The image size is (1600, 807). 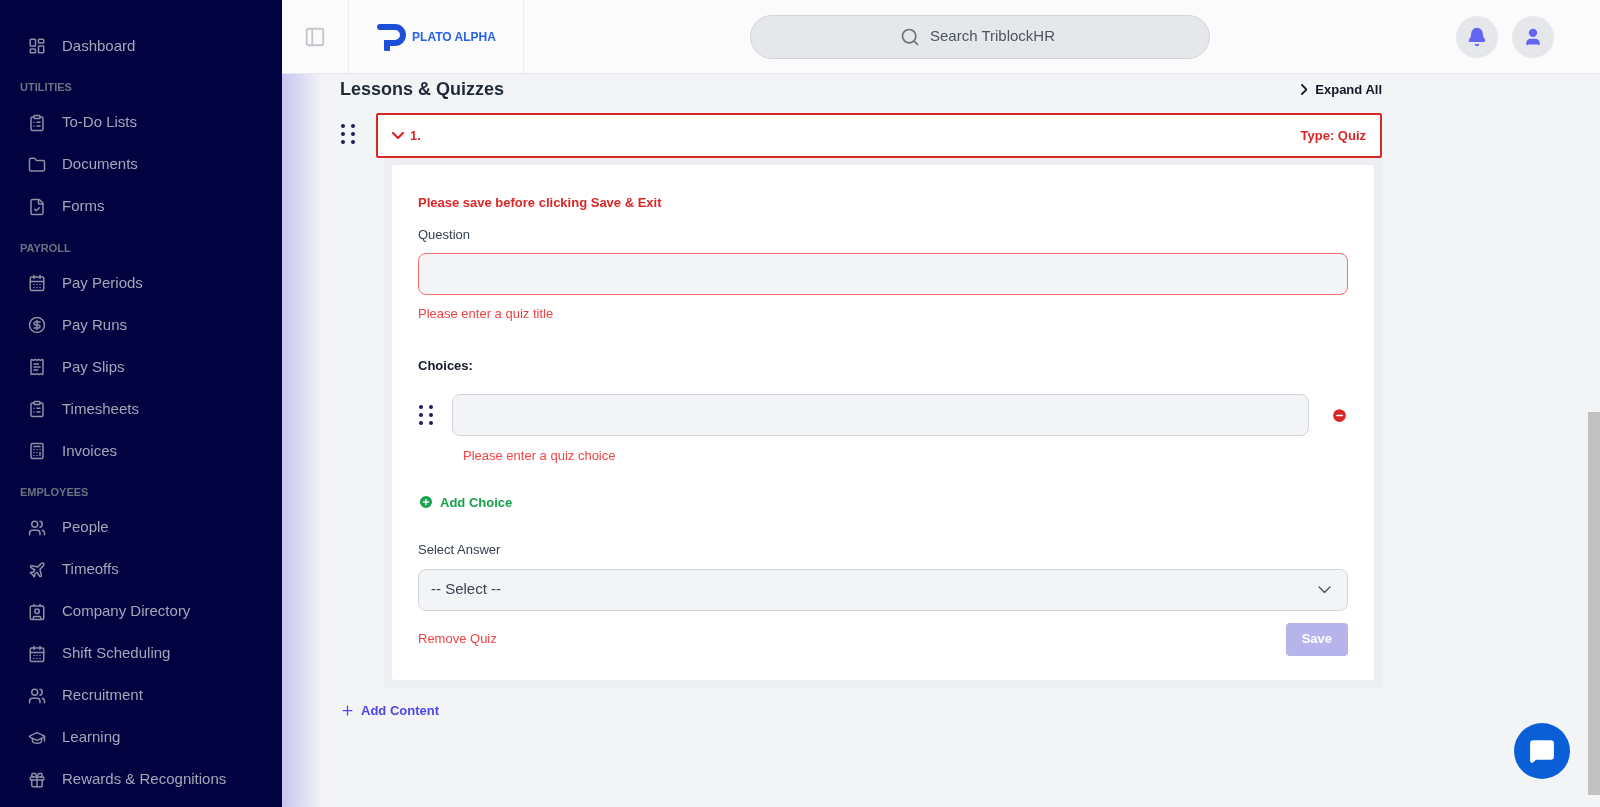 What do you see at coordinates (37, 569) in the screenshot?
I see `plane-icon` at bounding box center [37, 569].